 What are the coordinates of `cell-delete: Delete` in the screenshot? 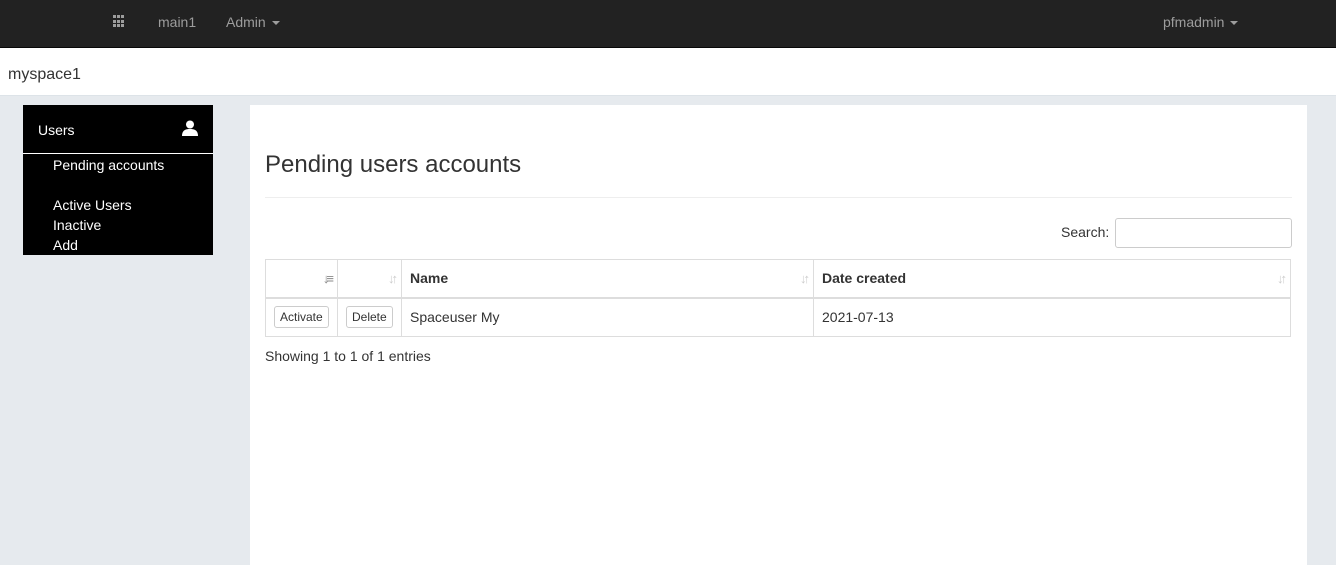 It's located at (369, 317).